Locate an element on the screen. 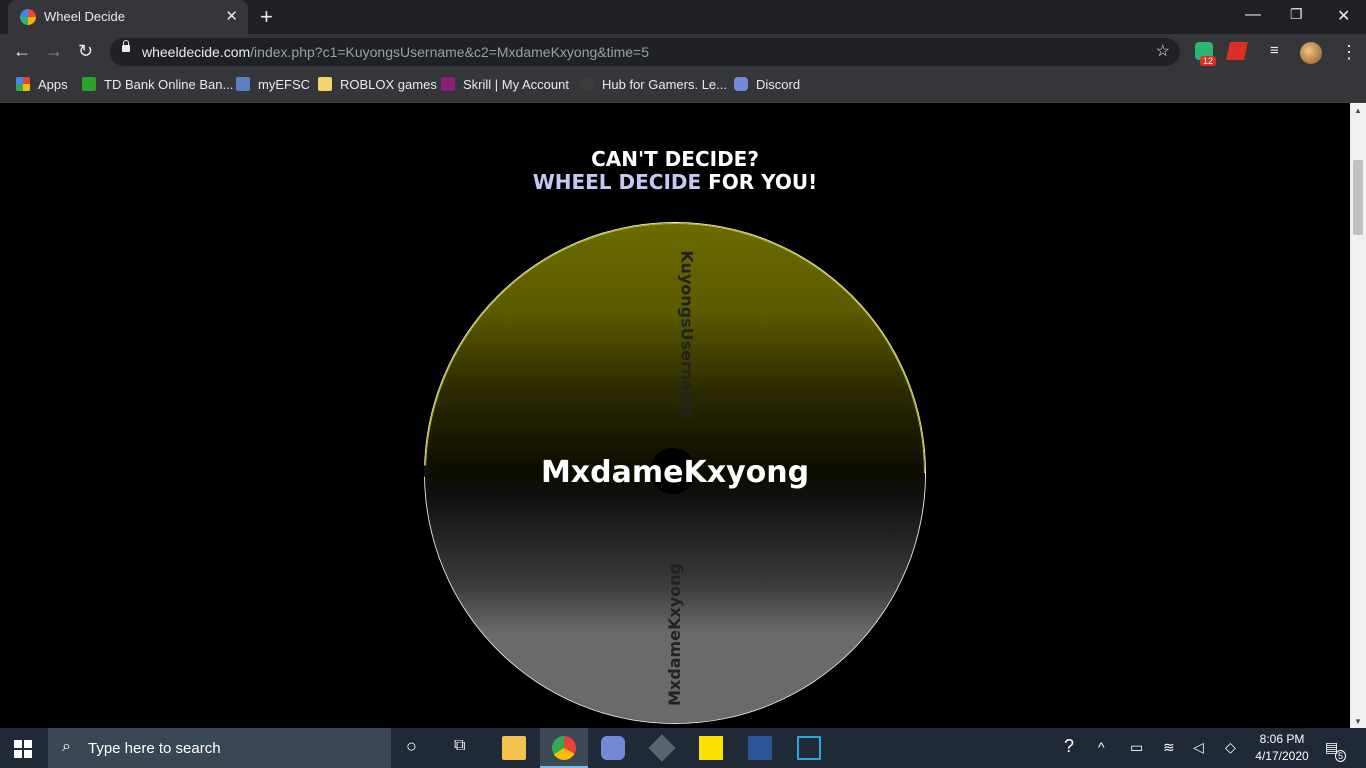 Image resolution: width=1366 pixels, height=768 pixels. chrome-icon is located at coordinates (564, 748).